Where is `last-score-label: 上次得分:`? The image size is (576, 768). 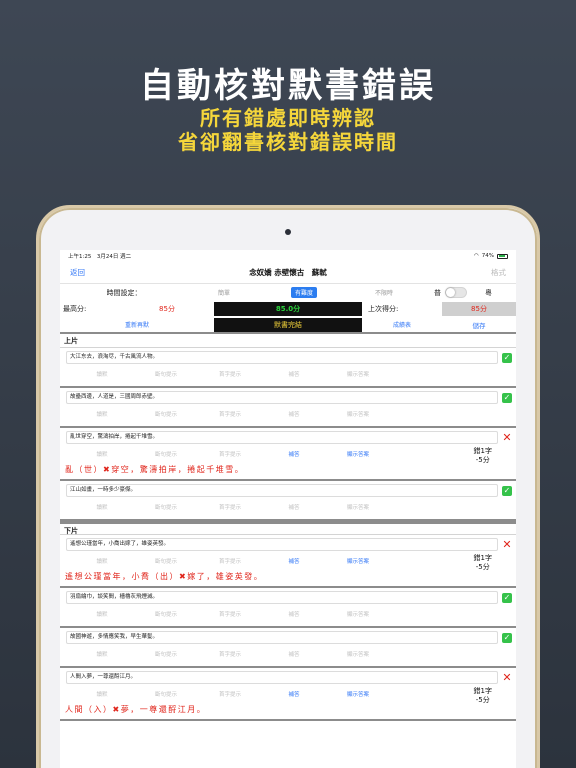
last-score-label: 上次得分: is located at coordinates (383, 309).